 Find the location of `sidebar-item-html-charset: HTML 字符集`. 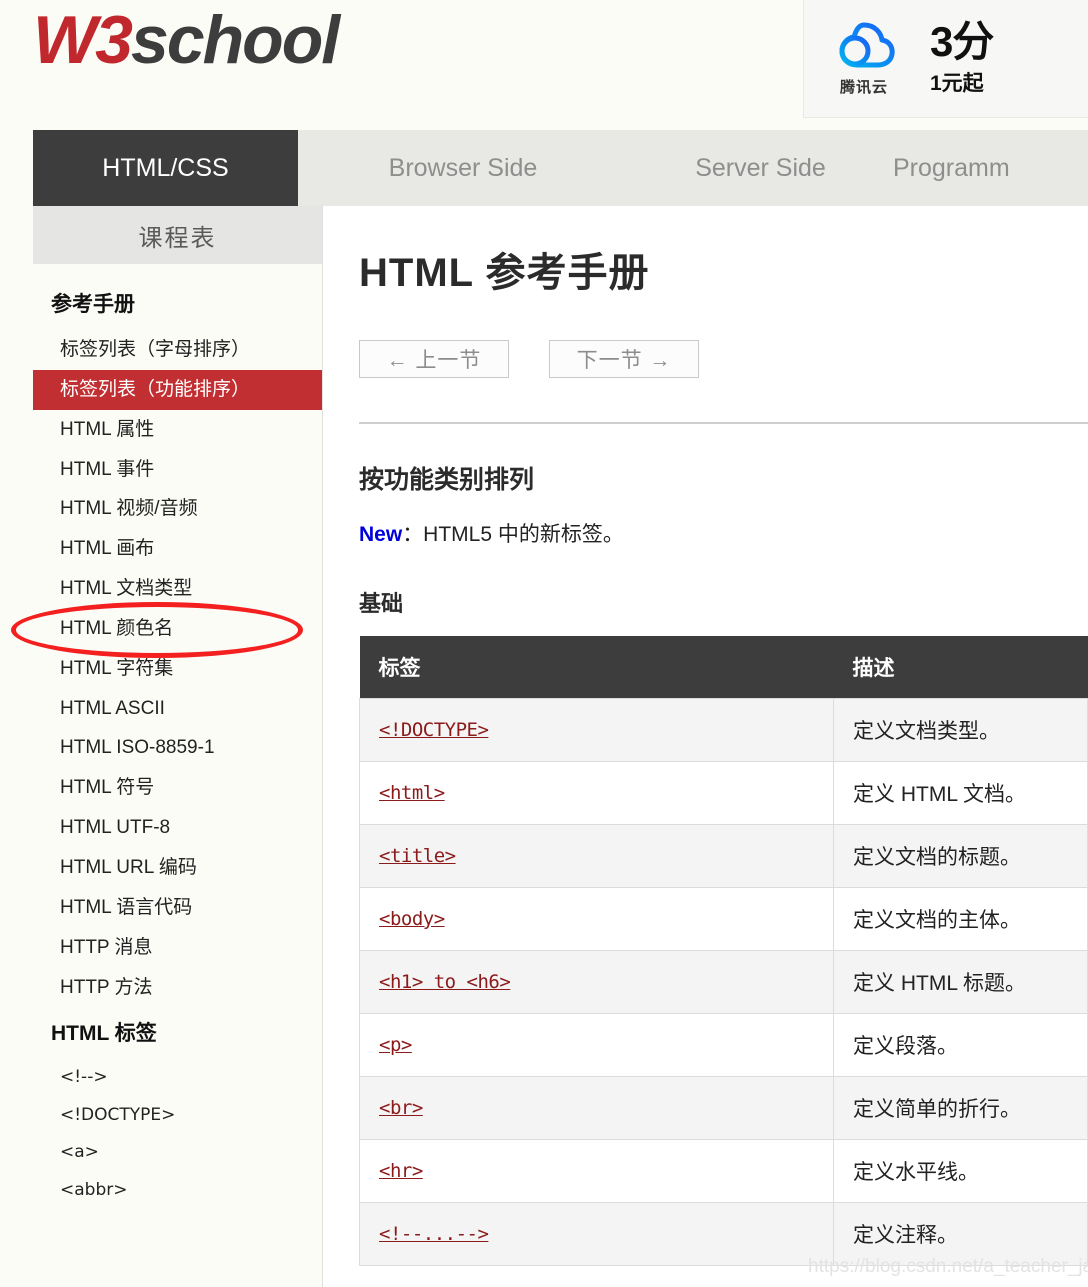

sidebar-item-html-charset: HTML 字符集 is located at coordinates (177, 669).